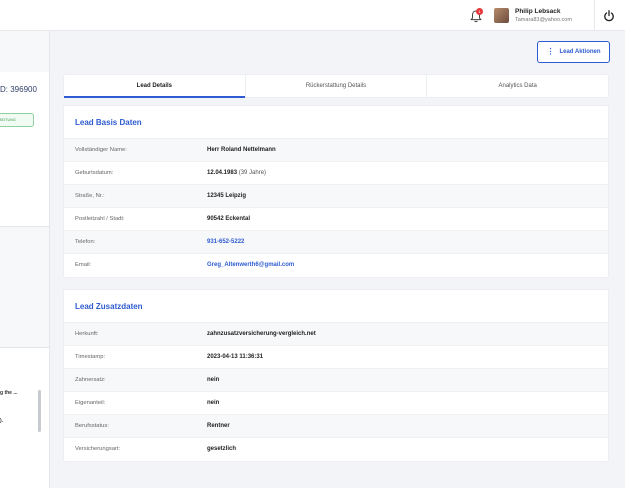 Image resolution: width=625 pixels, height=488 pixels. I want to click on row-label: Zahnersatz:, so click(90, 380).